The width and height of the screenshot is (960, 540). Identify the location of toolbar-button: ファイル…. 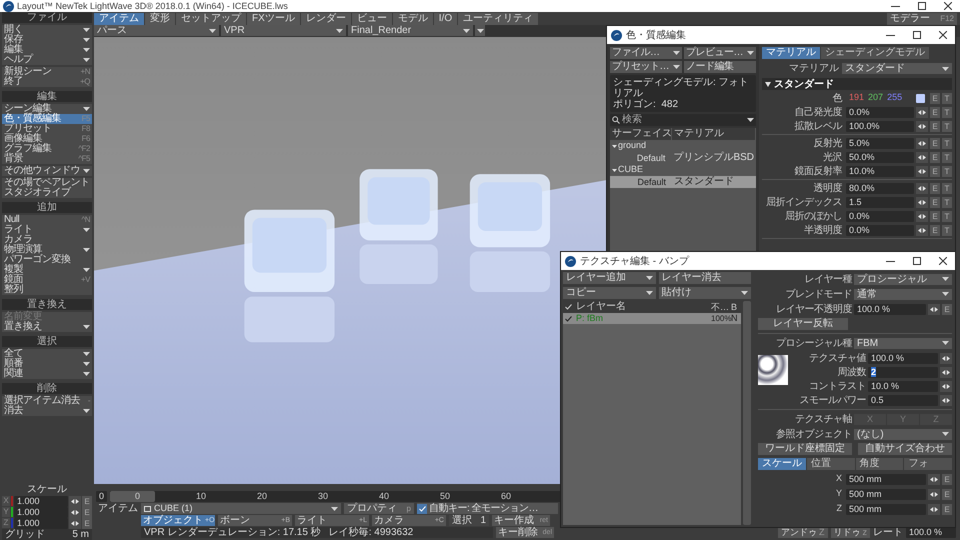
(646, 53).